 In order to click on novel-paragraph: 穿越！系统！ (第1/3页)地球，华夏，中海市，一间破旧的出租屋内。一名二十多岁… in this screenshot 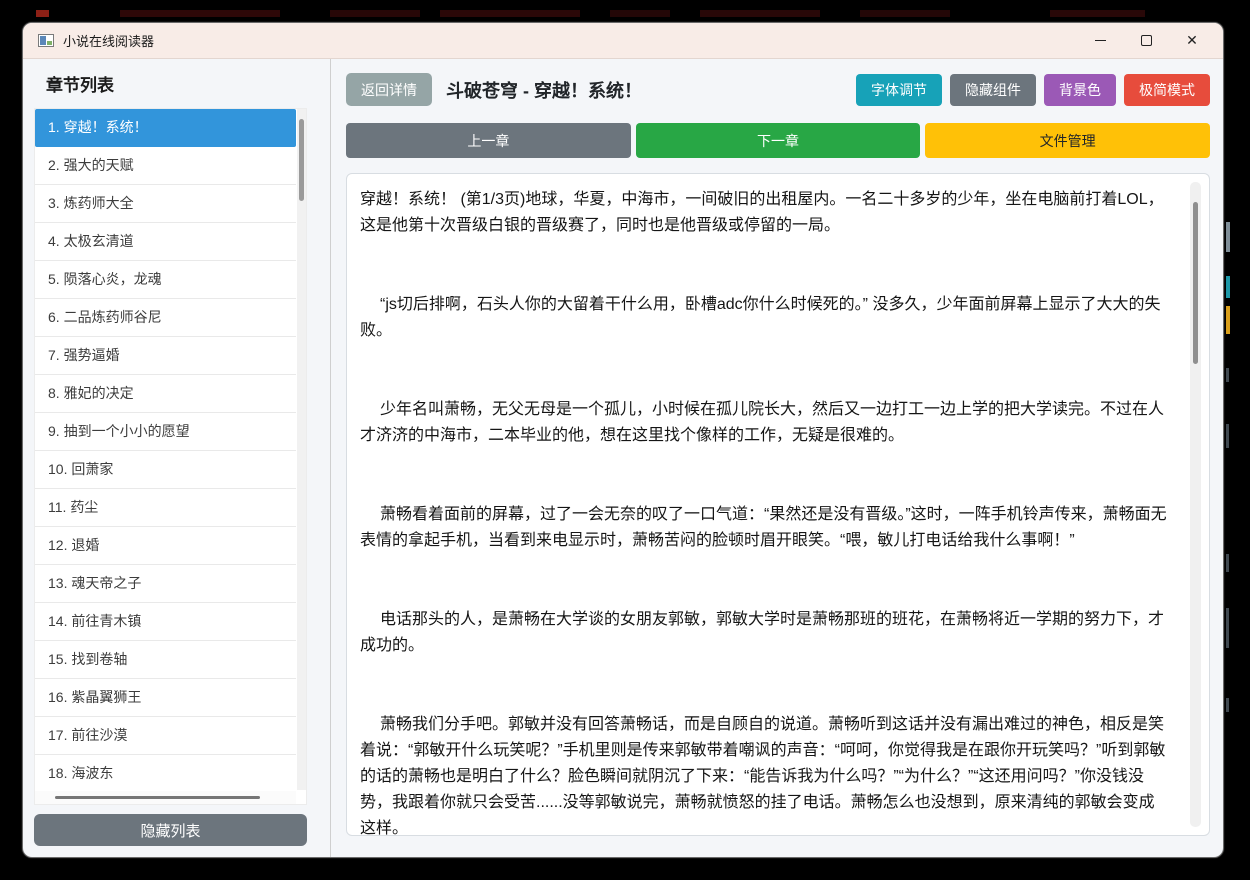, I will do `click(762, 212)`.